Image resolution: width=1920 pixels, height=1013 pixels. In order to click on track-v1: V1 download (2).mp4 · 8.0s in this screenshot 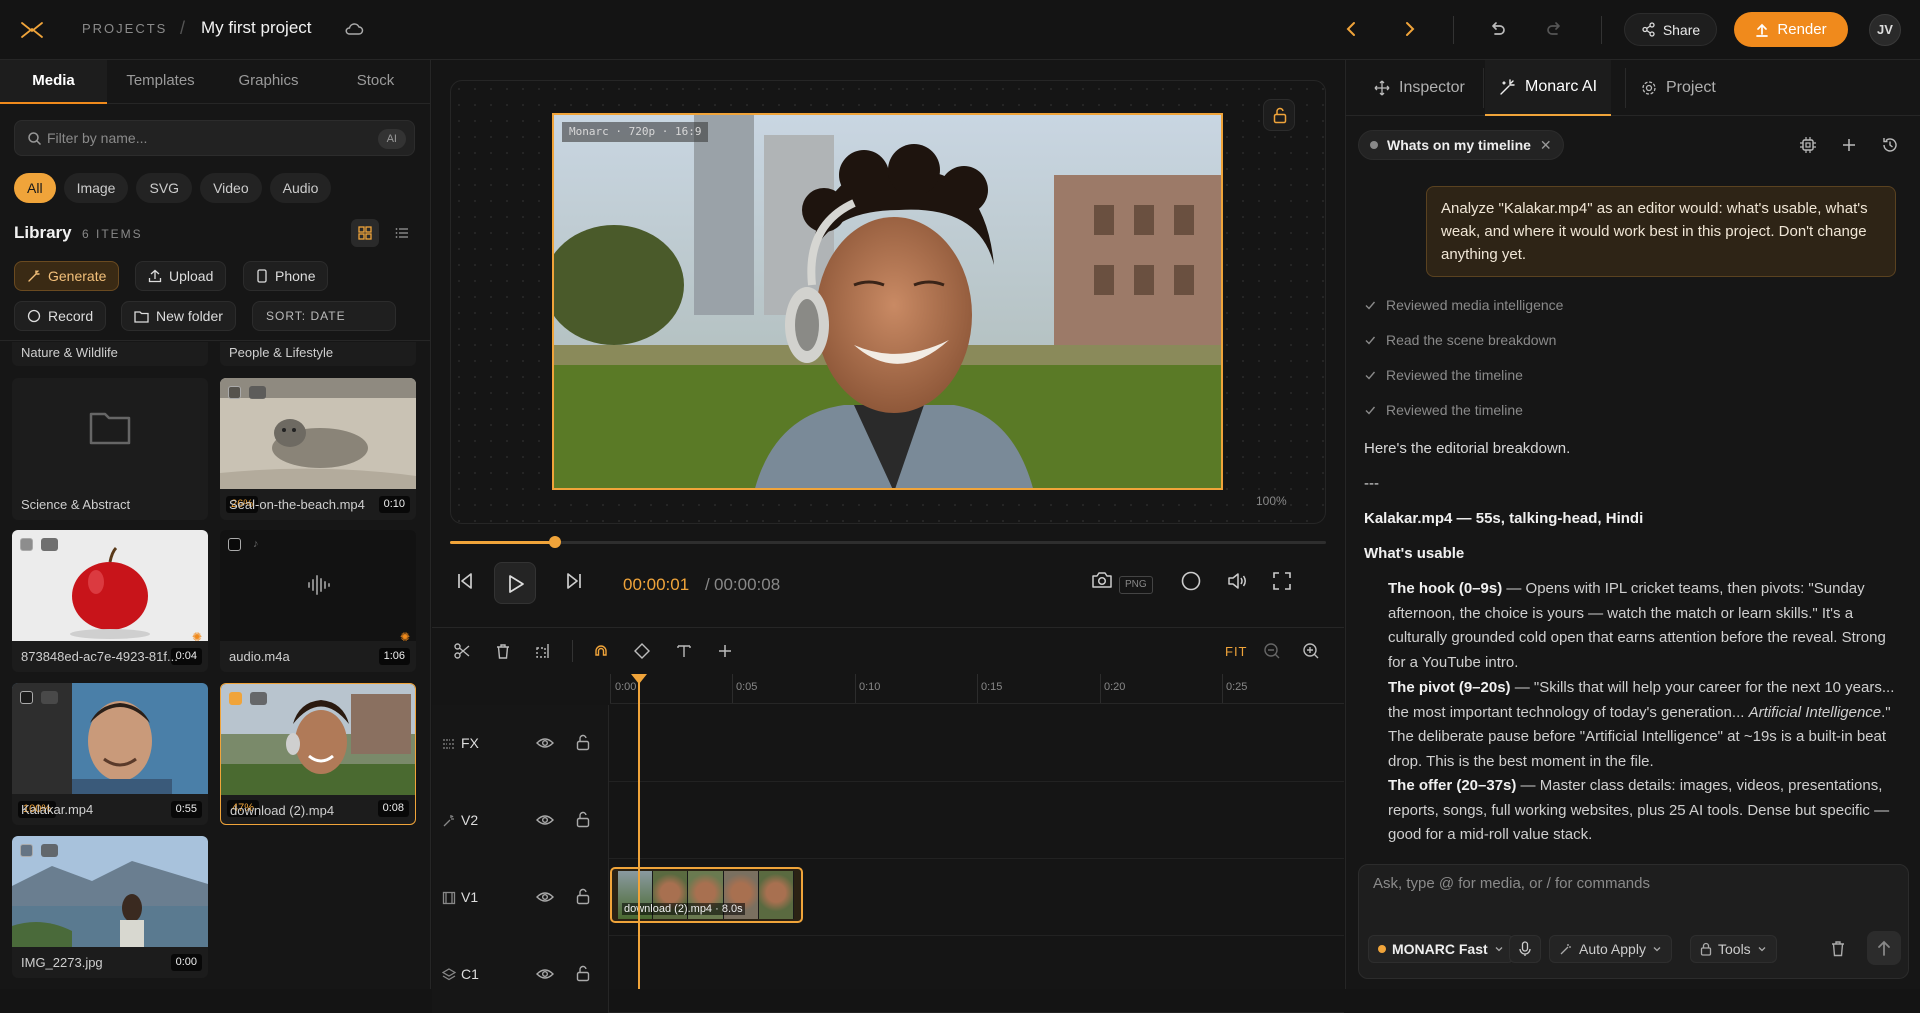, I will do `click(888, 897)`.